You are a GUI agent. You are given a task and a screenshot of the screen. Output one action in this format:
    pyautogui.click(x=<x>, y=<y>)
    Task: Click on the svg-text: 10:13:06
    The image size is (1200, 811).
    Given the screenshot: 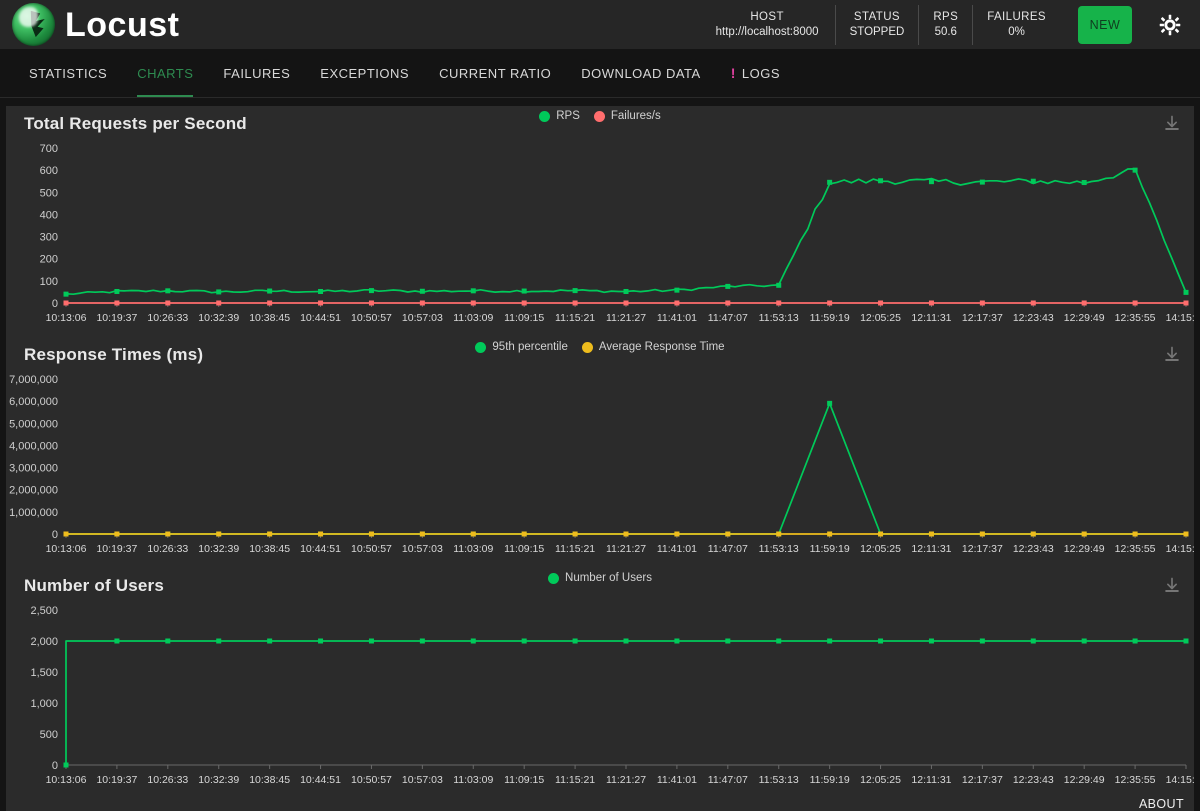 What is the action you would take?
    pyautogui.click(x=66, y=549)
    